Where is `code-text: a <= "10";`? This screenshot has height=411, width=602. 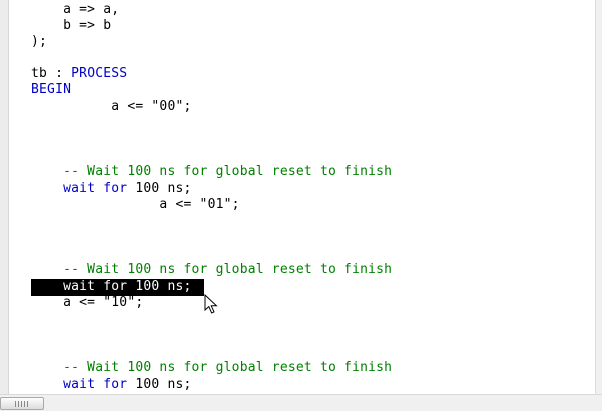
code-text: a <= "10"; is located at coordinates (87, 302).